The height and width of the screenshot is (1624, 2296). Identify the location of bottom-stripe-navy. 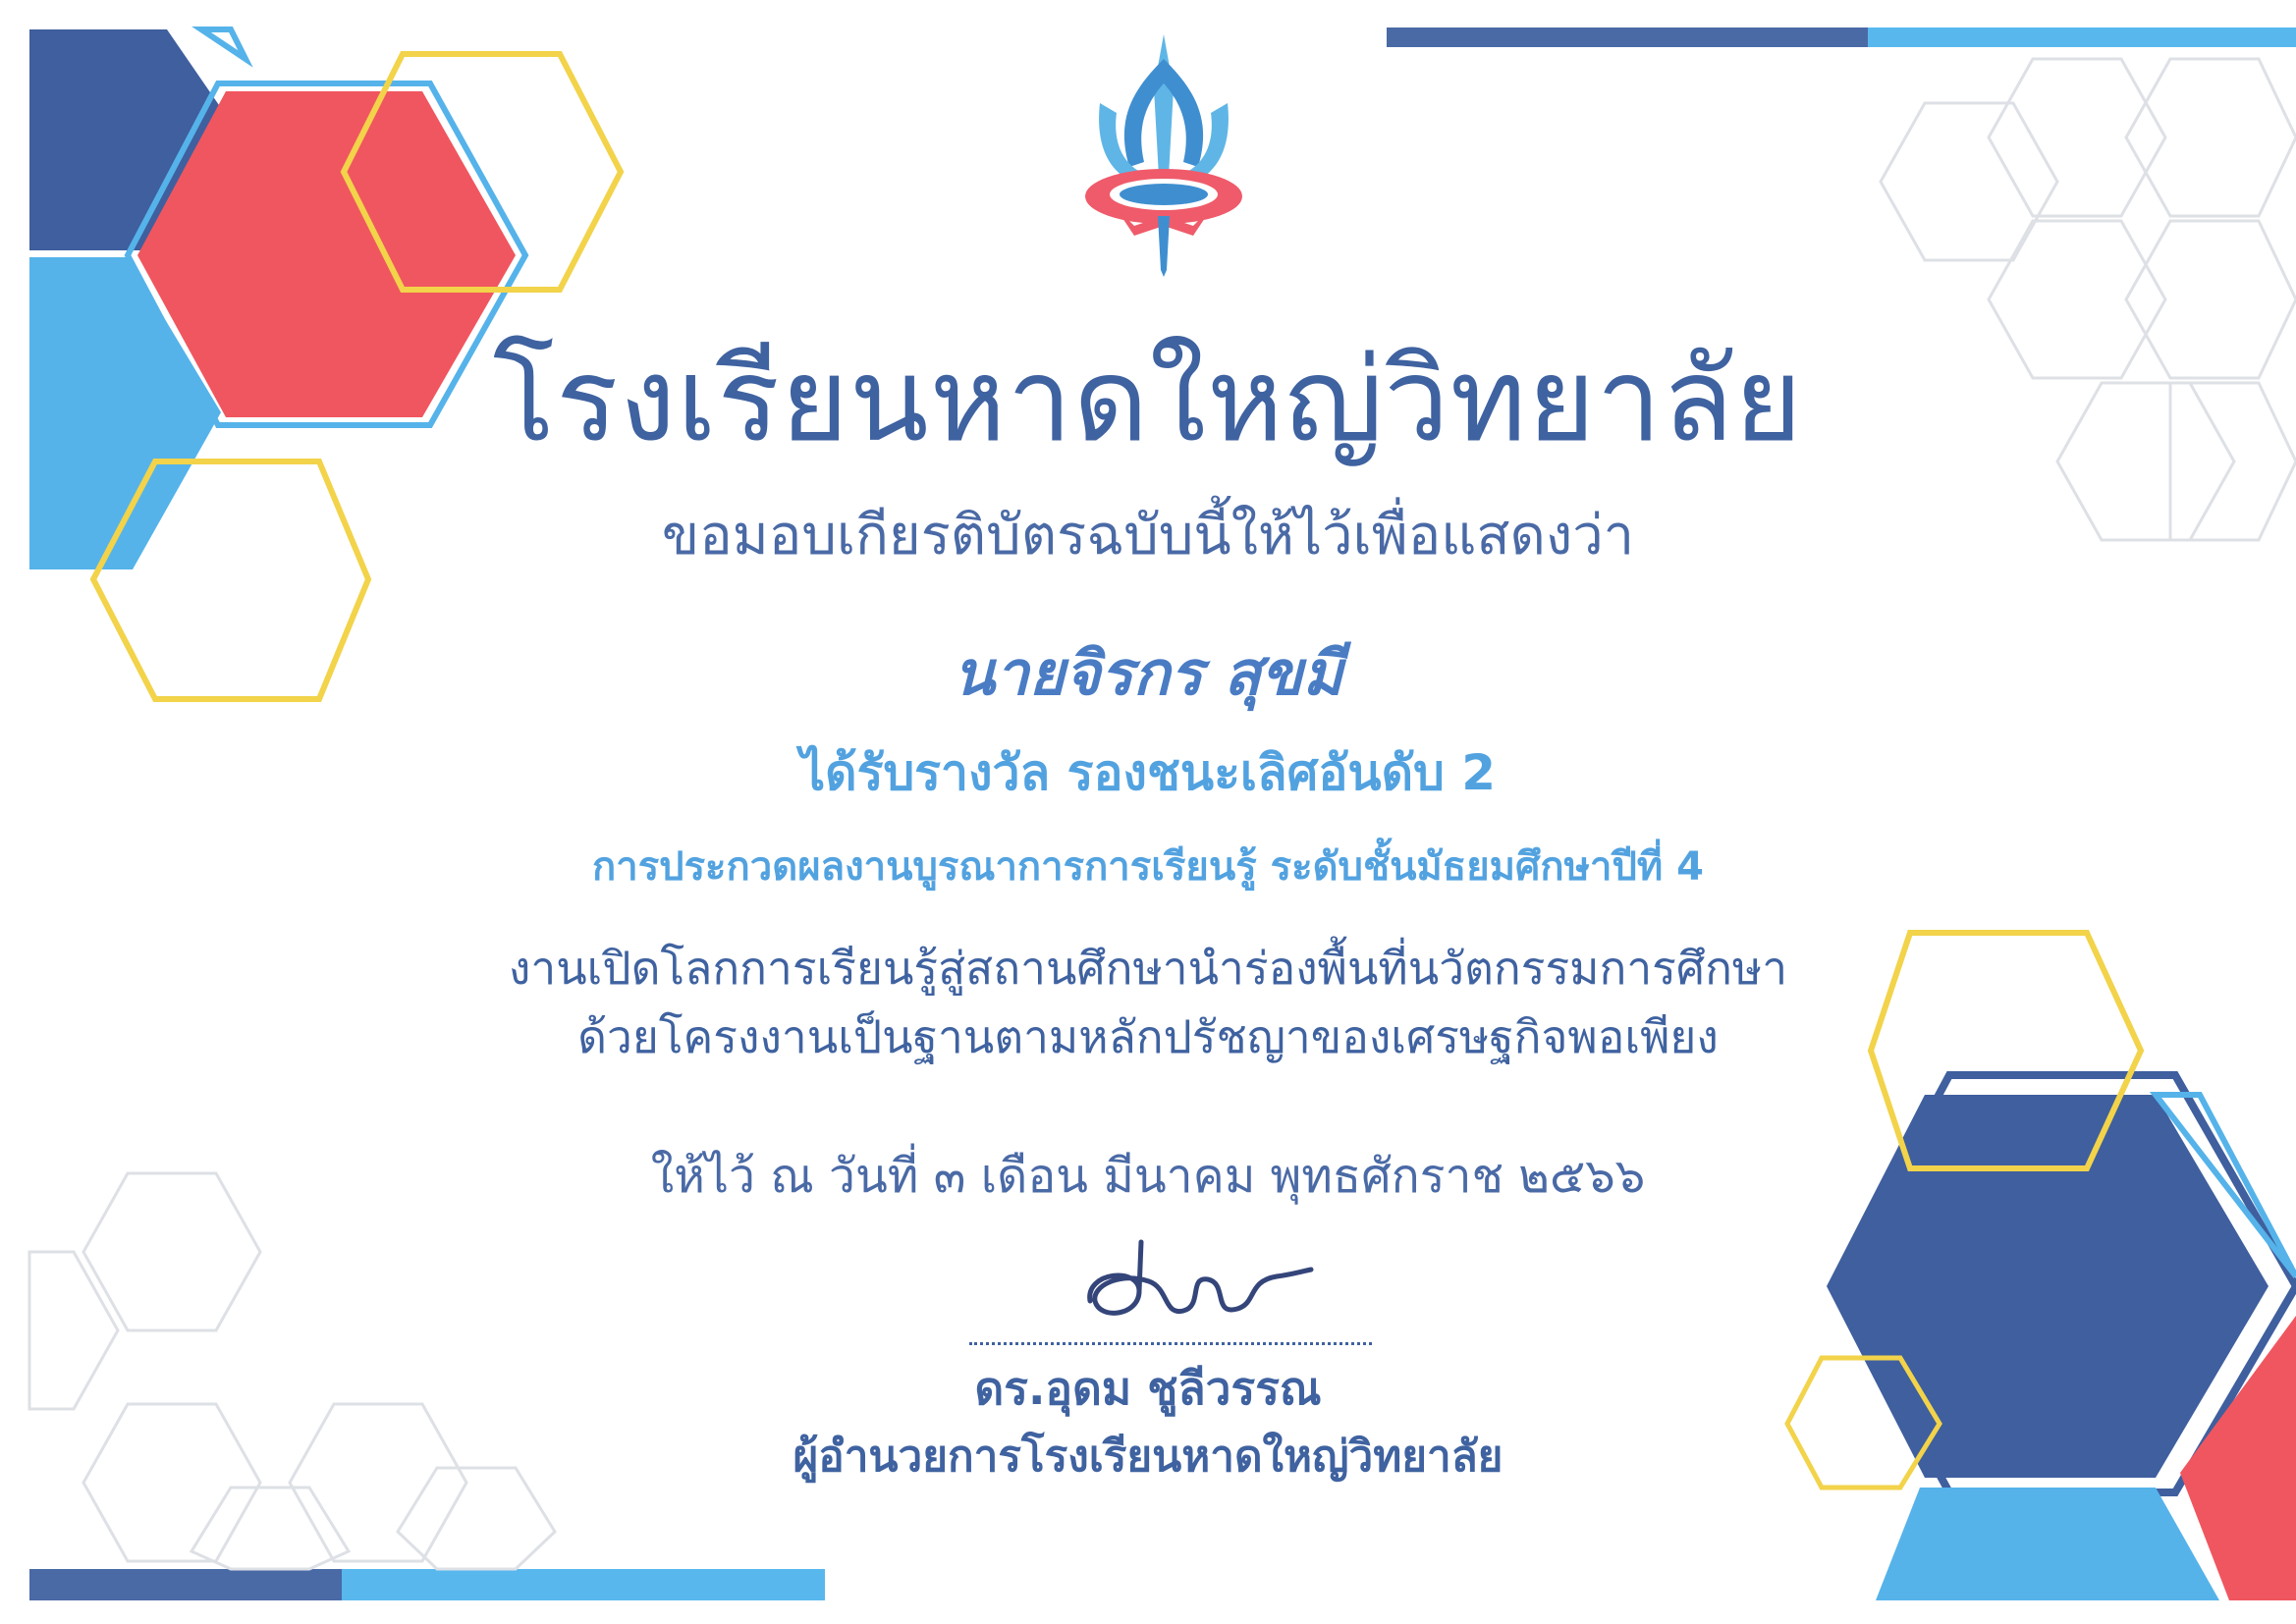
(185, 1584).